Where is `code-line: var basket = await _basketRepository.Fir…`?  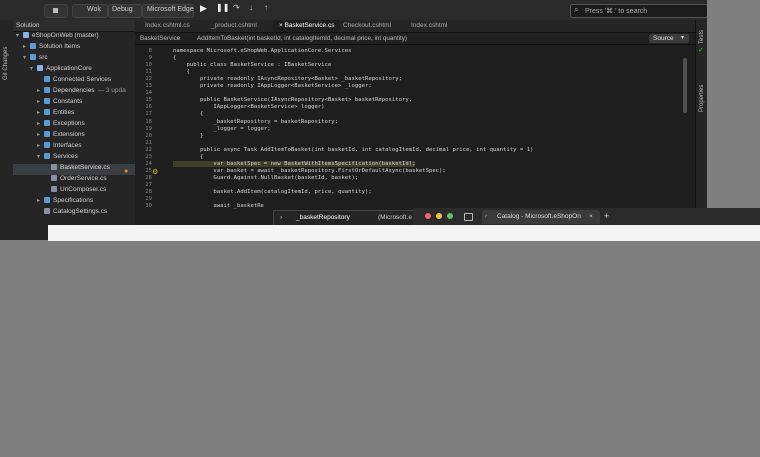
code-line: var basket = await _basketRepository.Fir… is located at coordinates (309, 171).